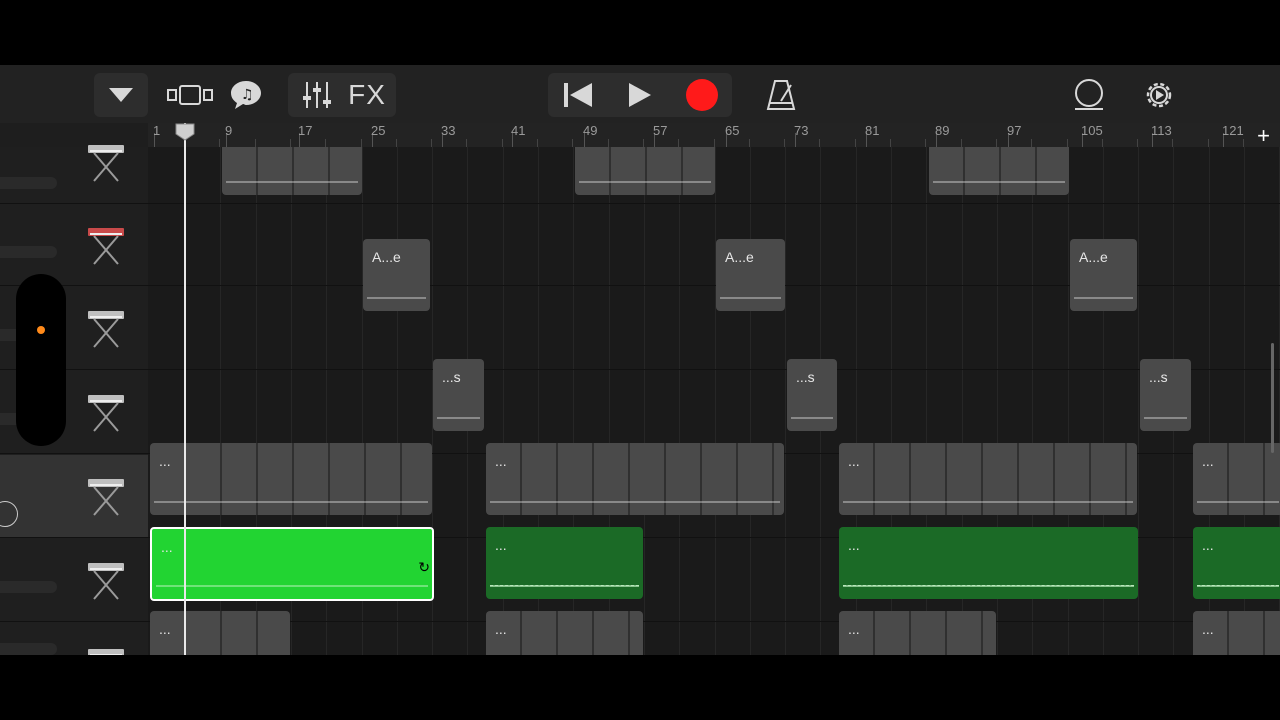 The width and height of the screenshot is (1280, 720). I want to click on ruler-bar-label: 25, so click(378, 130).